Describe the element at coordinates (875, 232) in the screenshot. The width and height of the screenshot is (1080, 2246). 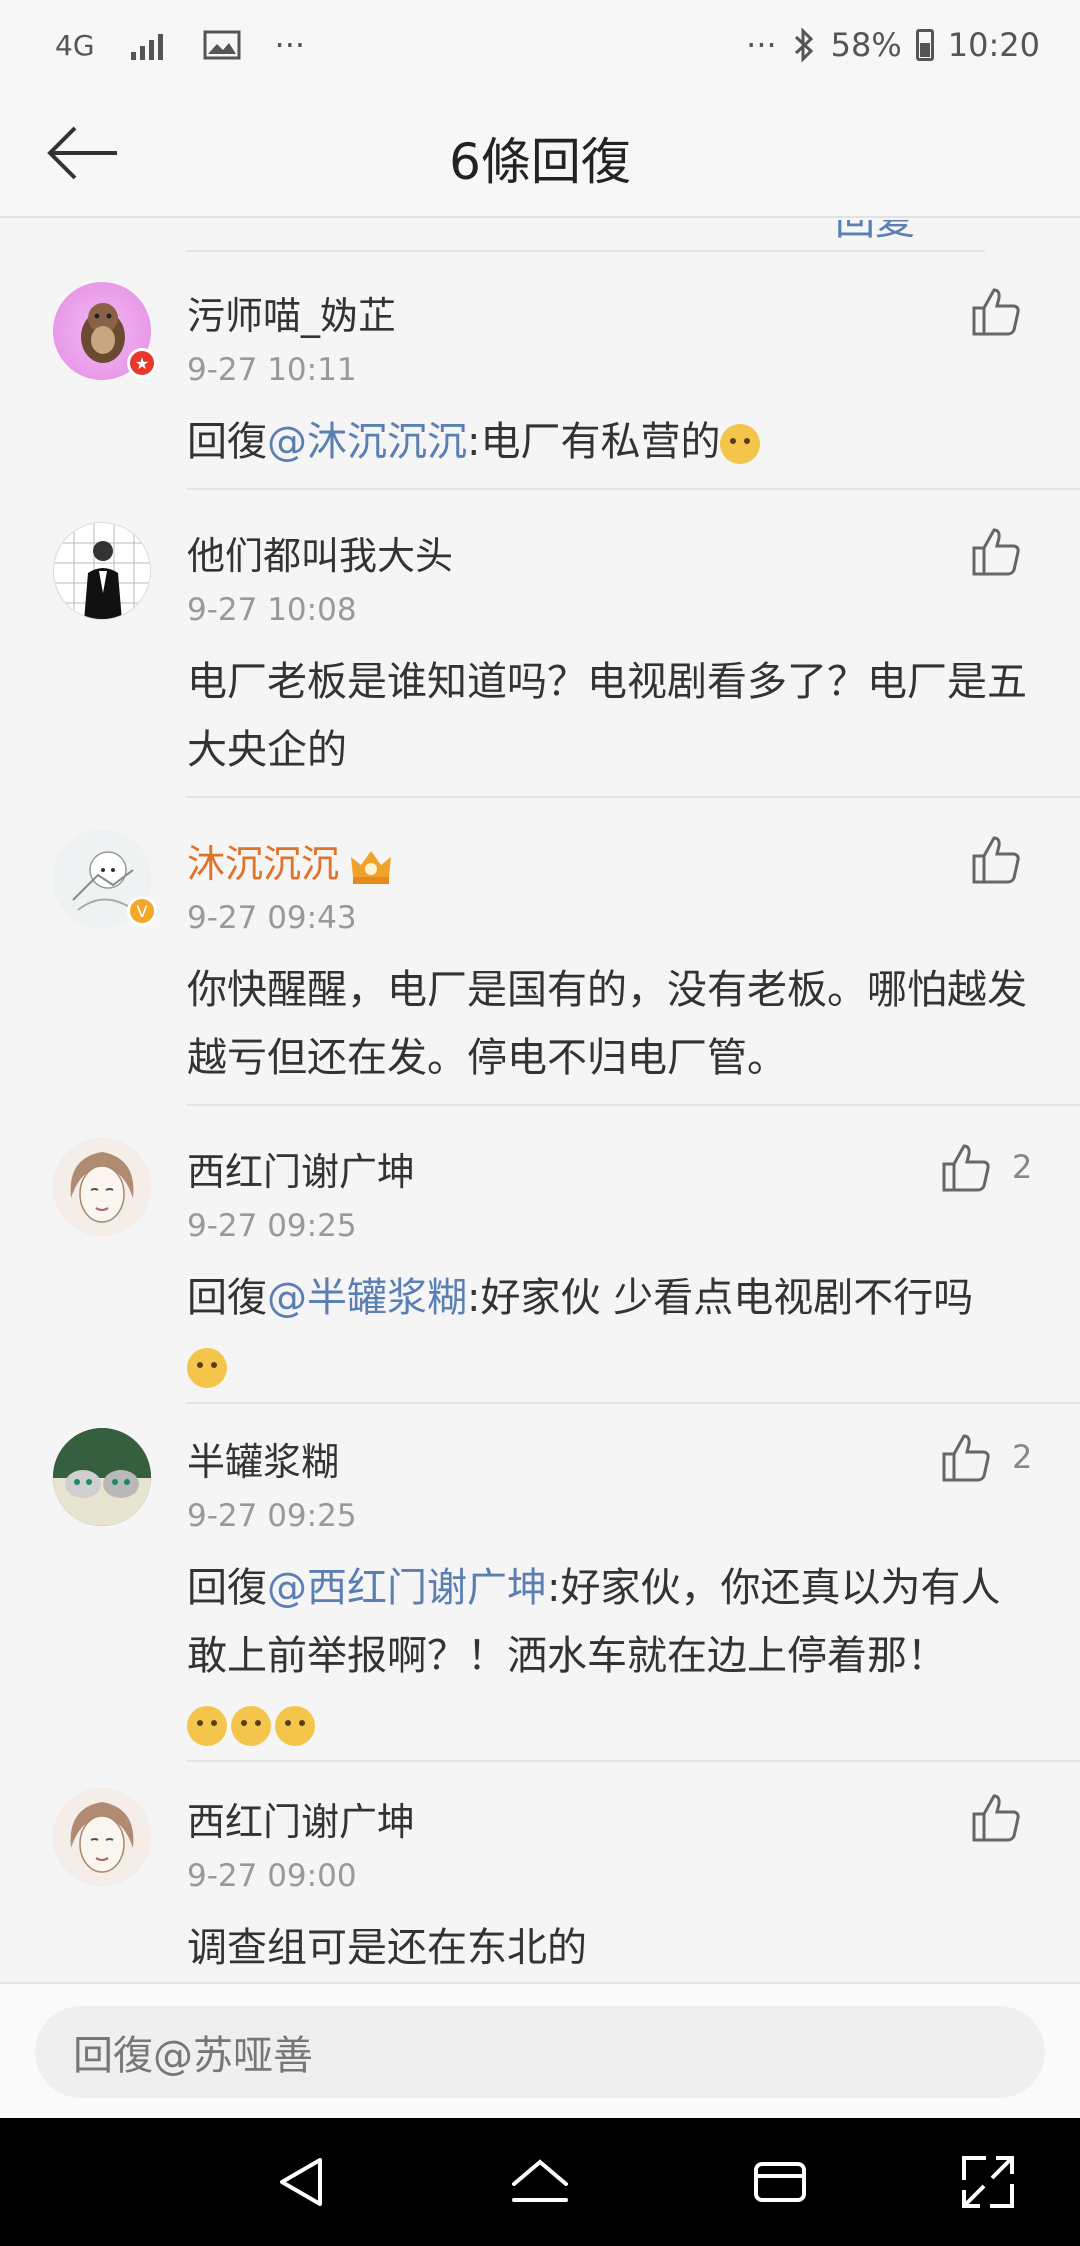
I see `partial-top-text: 回复` at that location.